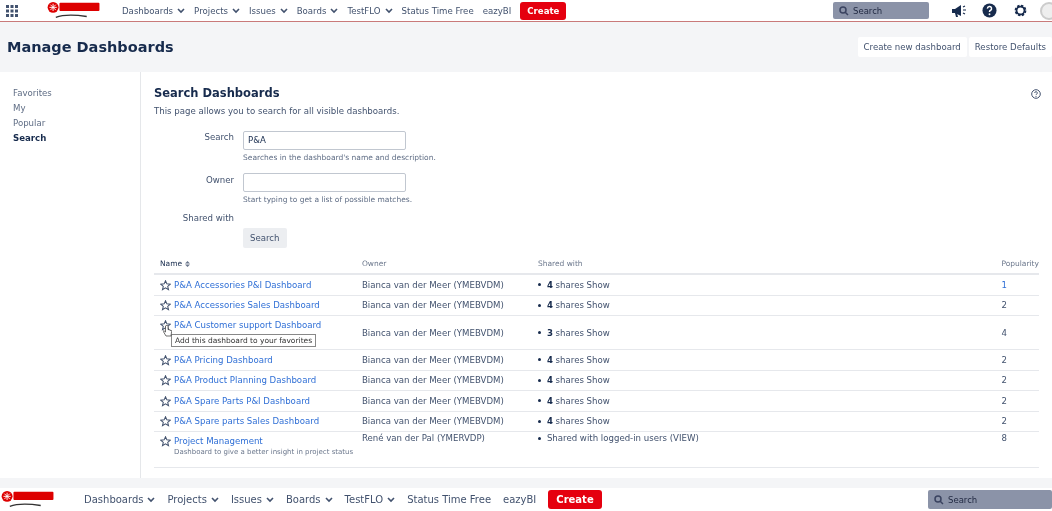 The image size is (1052, 511). What do you see at coordinates (1004, 332) in the screenshot?
I see `popularity-value: 4` at bounding box center [1004, 332].